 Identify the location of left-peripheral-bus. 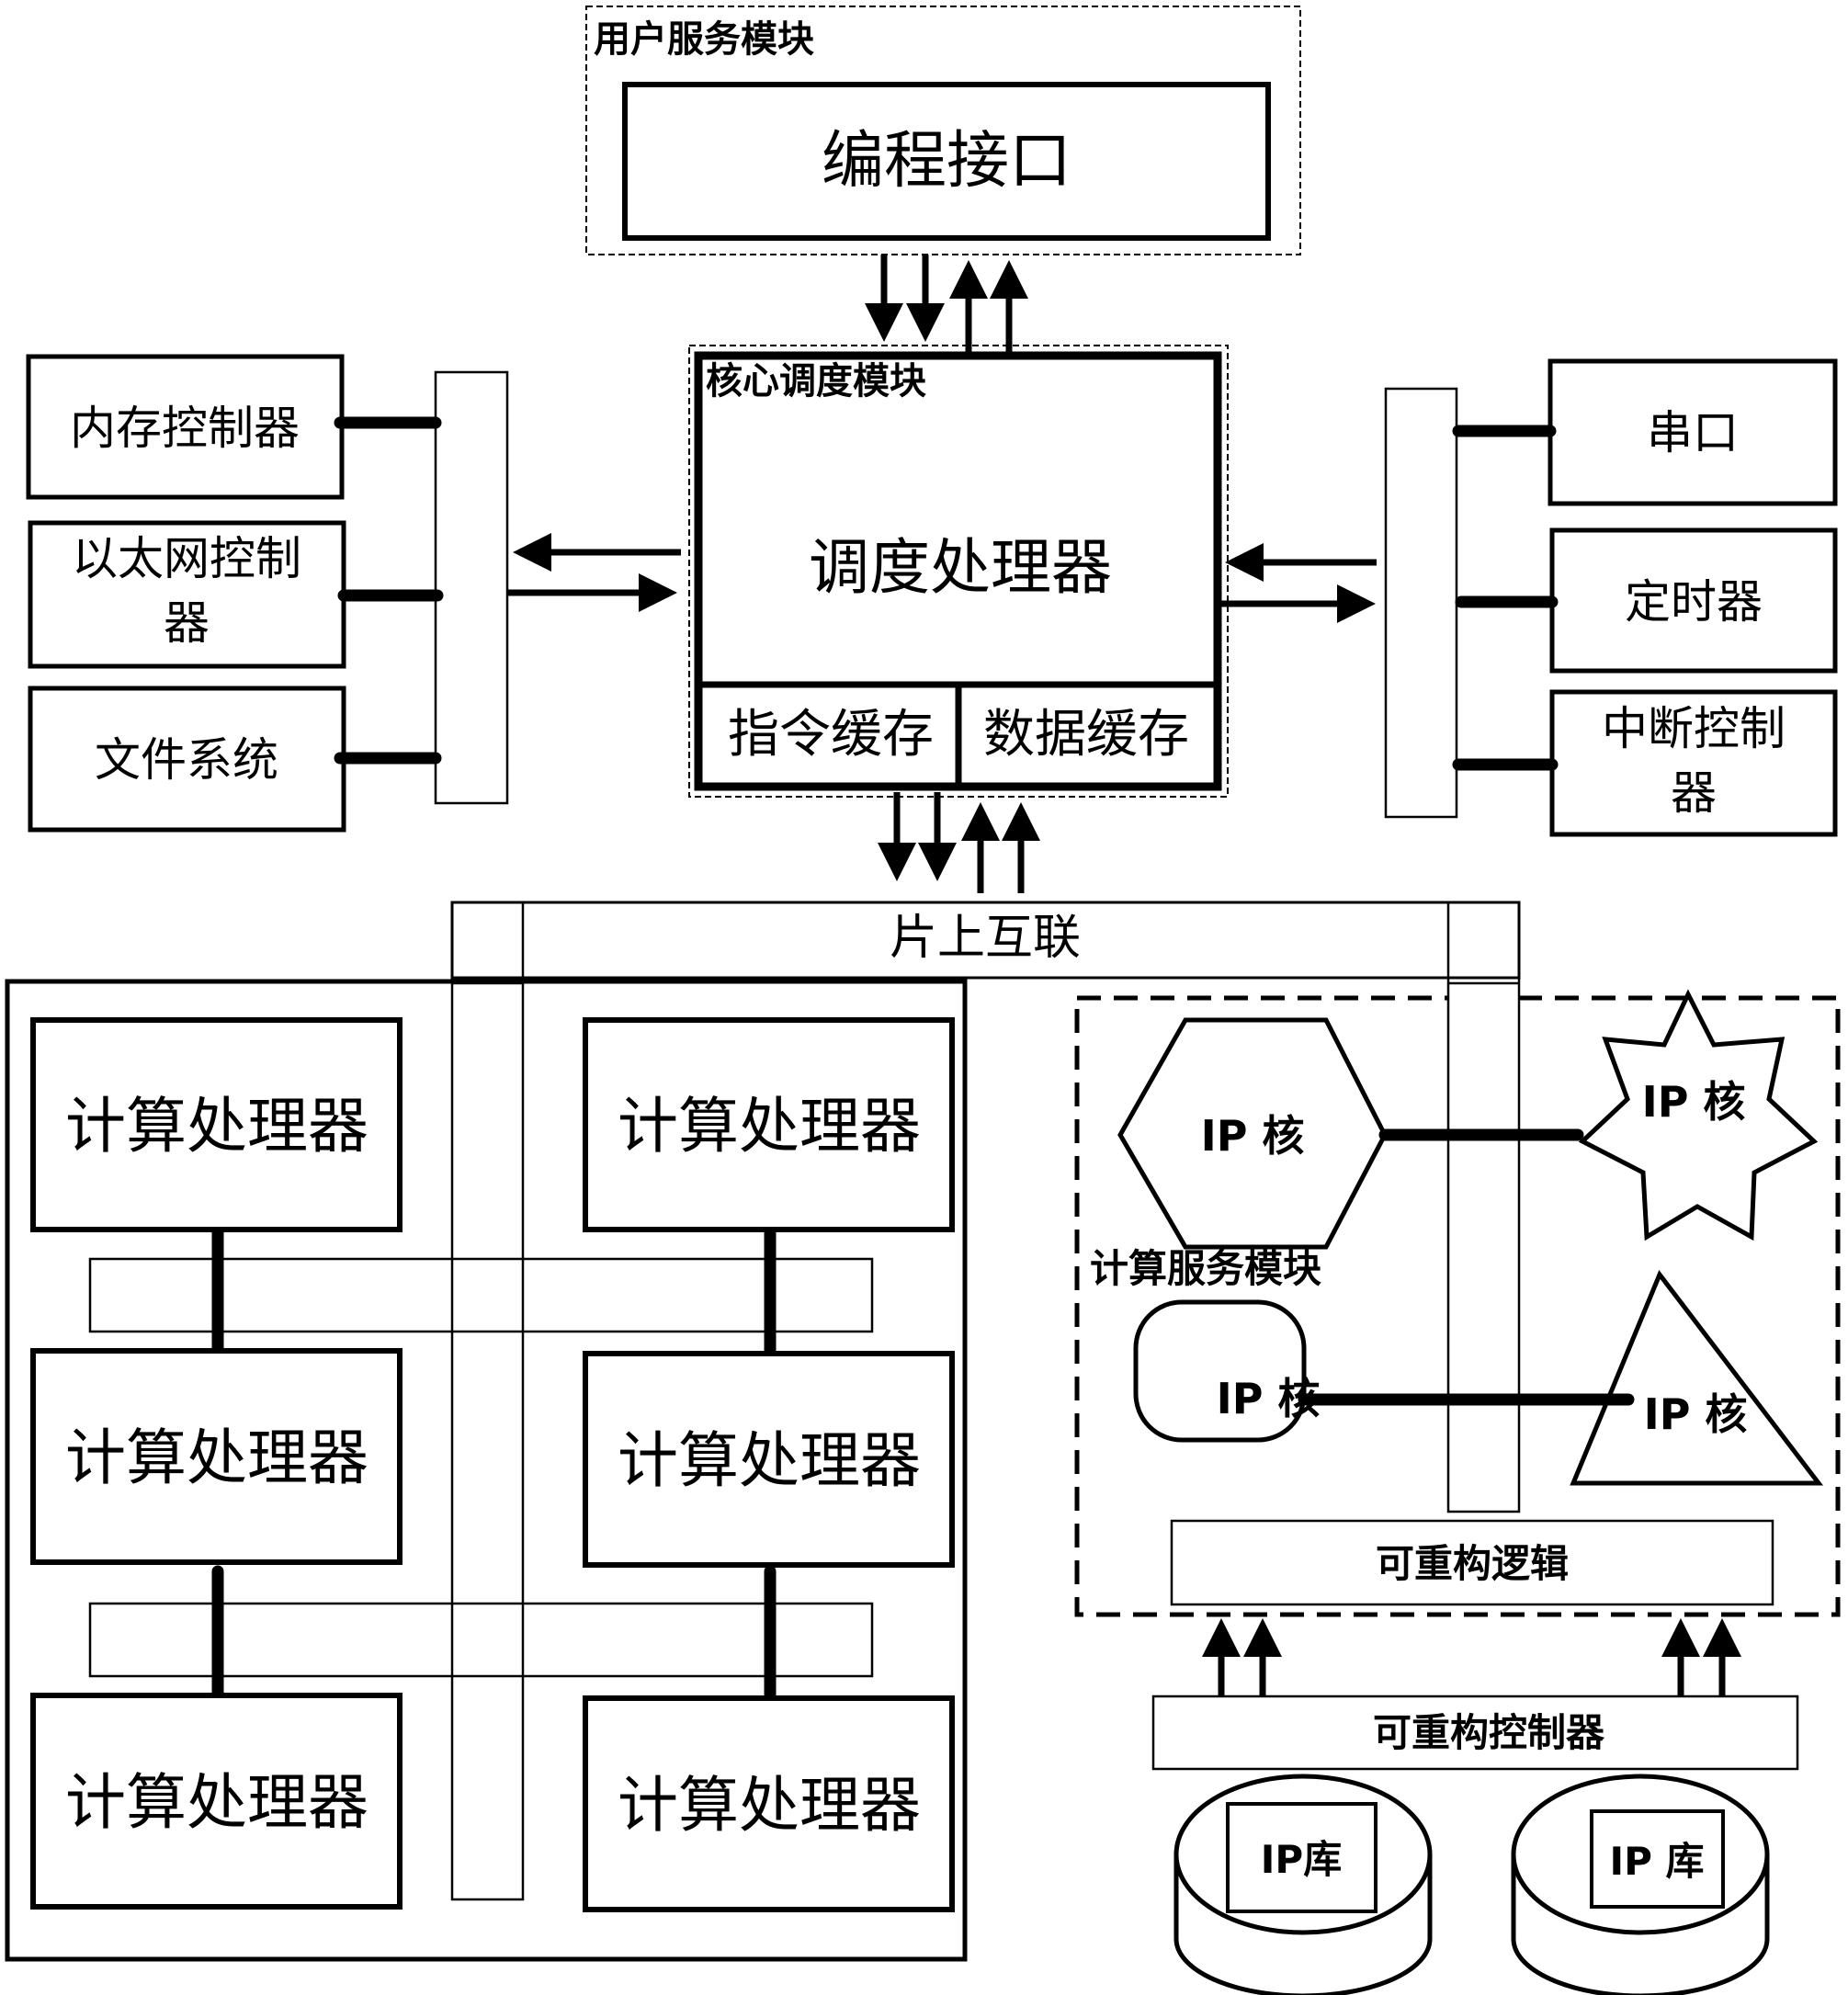
(471, 588).